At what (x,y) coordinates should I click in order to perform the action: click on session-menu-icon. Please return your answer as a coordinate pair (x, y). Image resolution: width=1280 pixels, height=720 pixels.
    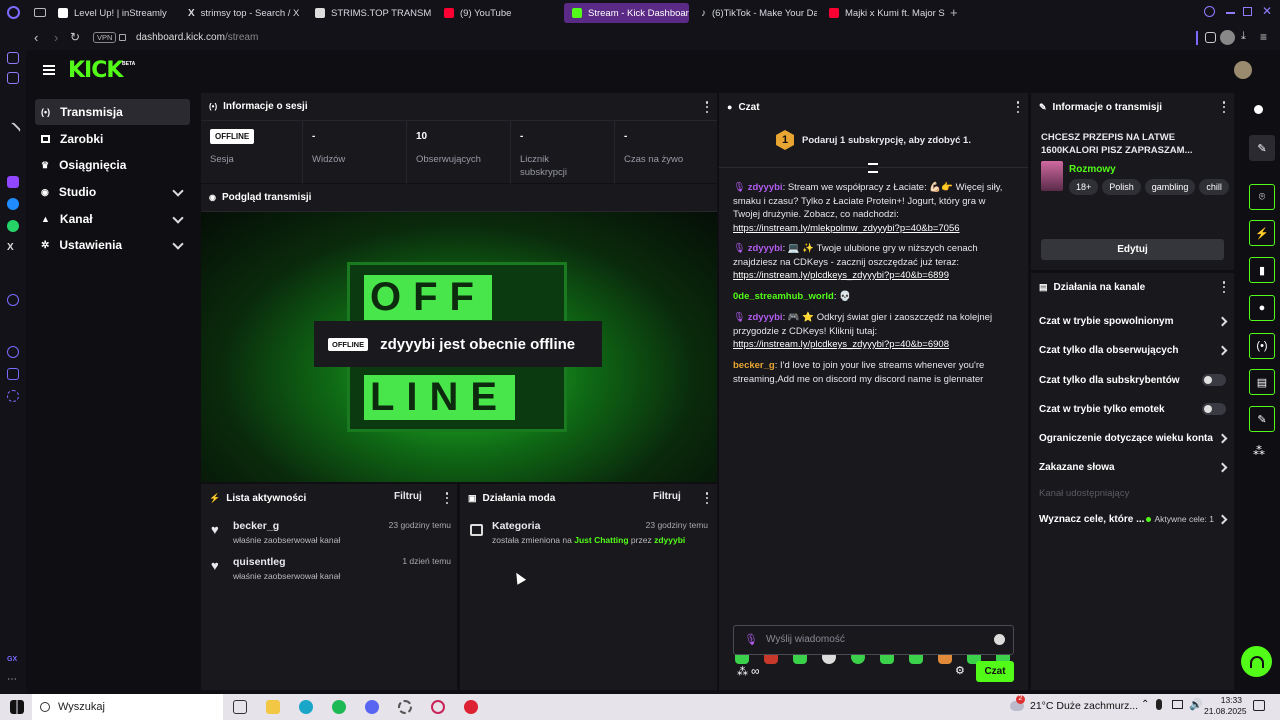
    Looking at the image, I should click on (707, 107).